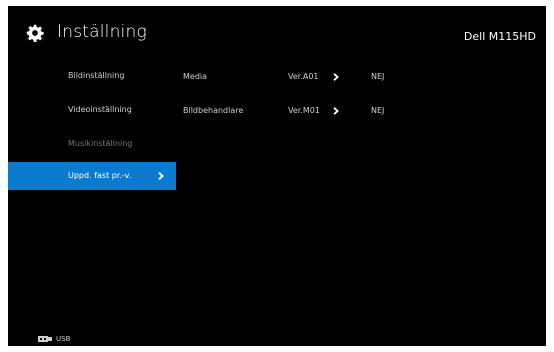 Image resolution: width=554 pixels, height=352 pixels. I want to click on menu-item-firmware-update: Uppd. fast pr.-v., so click(92, 176).